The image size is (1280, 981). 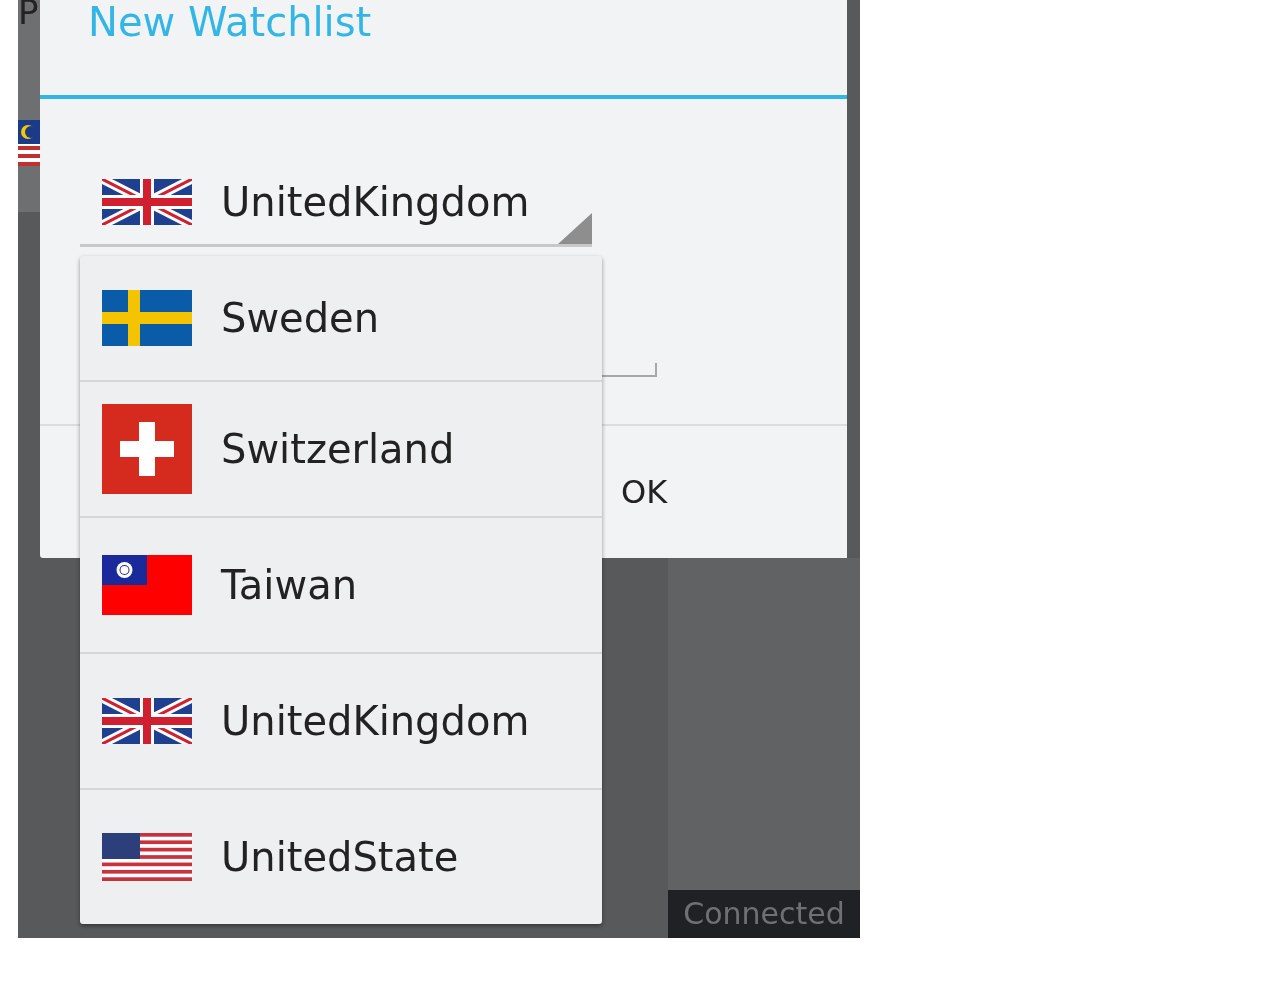 I want to click on heading-text: P, so click(x=28, y=16).